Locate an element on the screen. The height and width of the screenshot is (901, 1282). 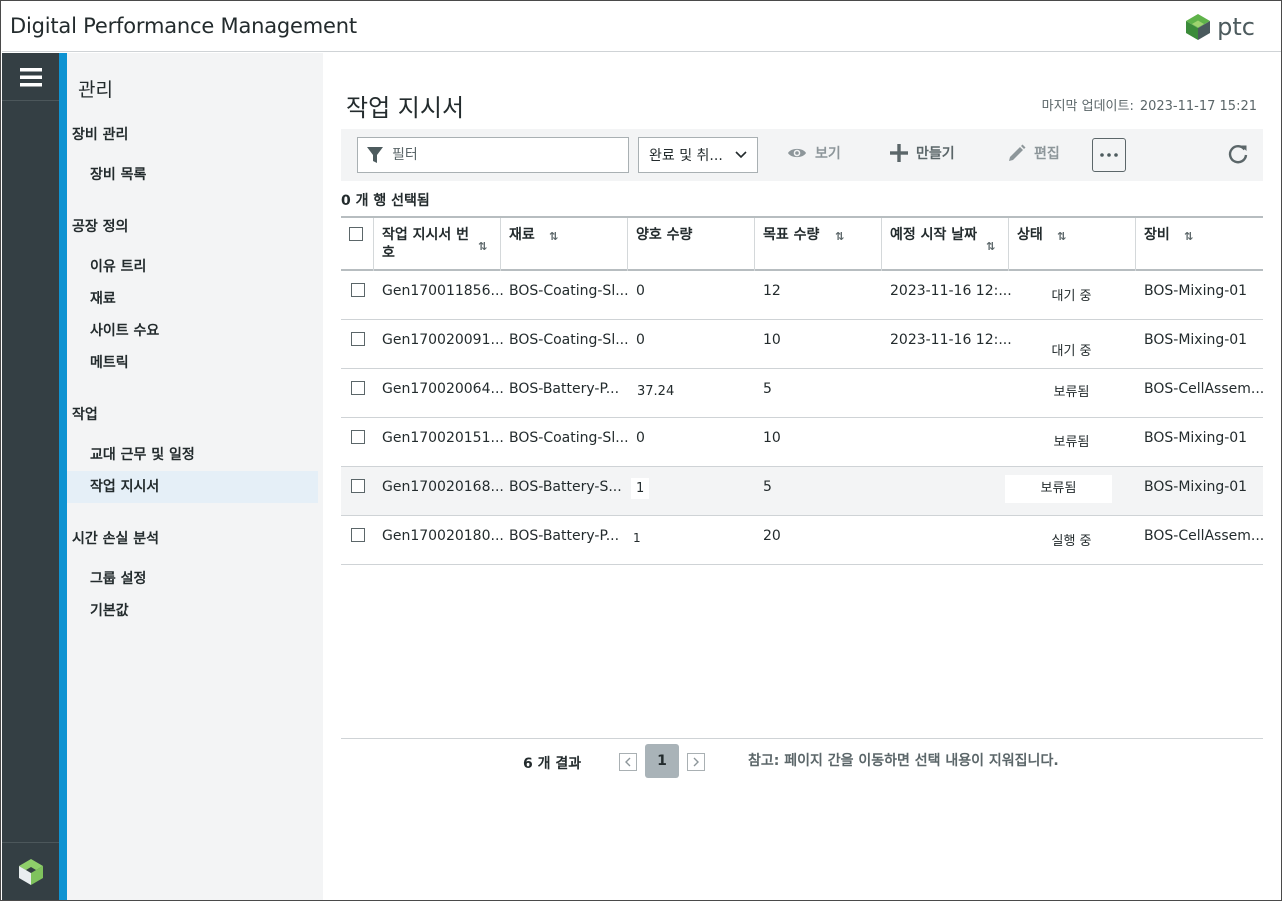
more-button is located at coordinates (1109, 155).